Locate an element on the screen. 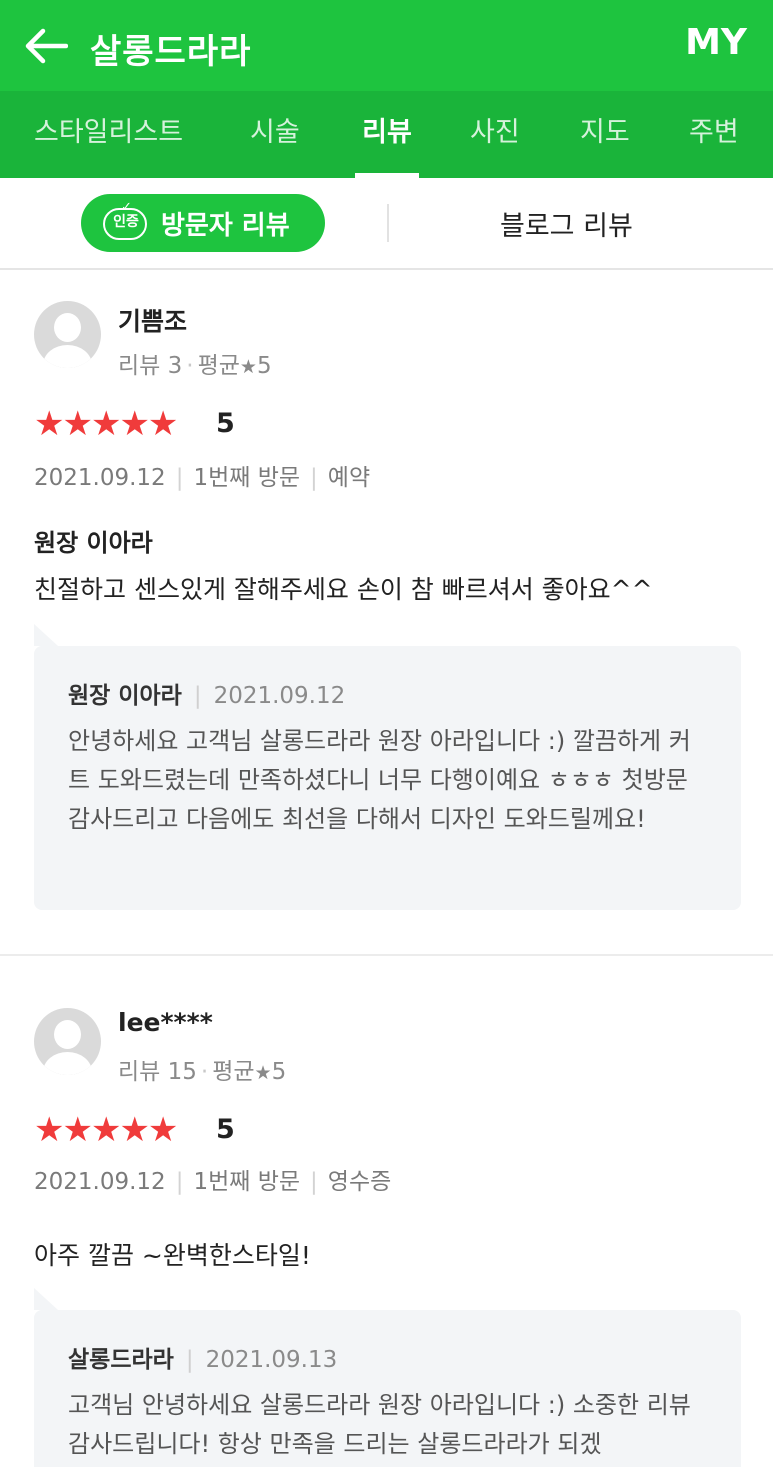 Image resolution: width=773 pixels, height=1467 pixels. visitor-review-label: 방문자 리뷰 is located at coordinates (225, 225).